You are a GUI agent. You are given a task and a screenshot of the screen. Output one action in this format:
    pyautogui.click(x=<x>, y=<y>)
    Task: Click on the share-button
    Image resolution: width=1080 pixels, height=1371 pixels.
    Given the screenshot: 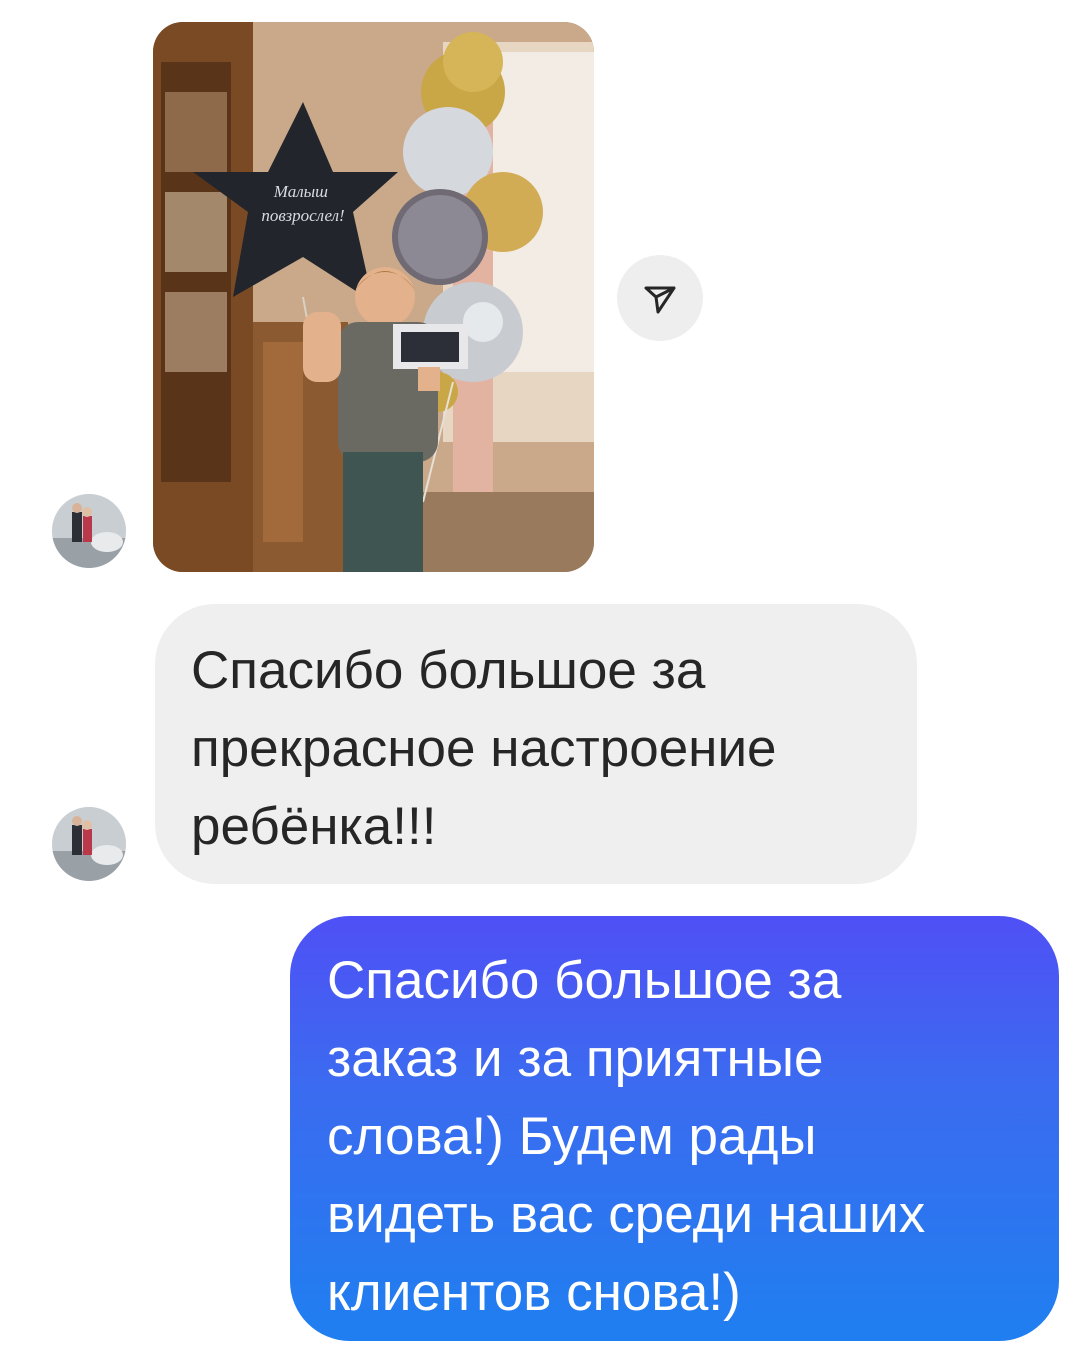 What is the action you would take?
    pyautogui.click(x=660, y=298)
    